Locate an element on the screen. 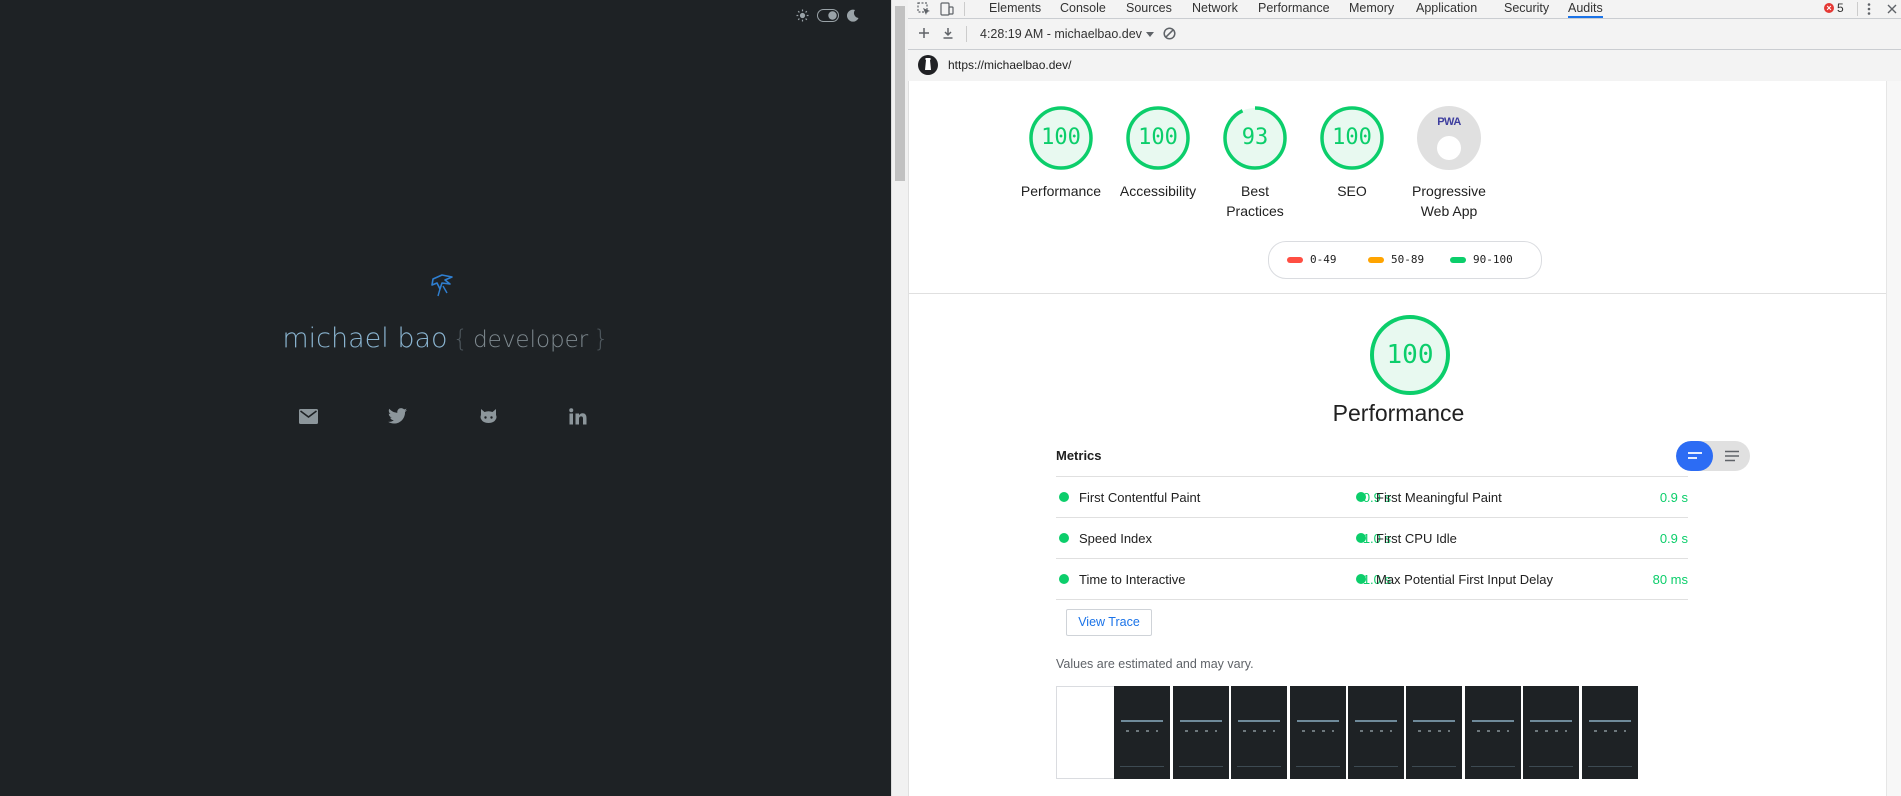  pwa-badge-icon: PWA is located at coordinates (1449, 122).